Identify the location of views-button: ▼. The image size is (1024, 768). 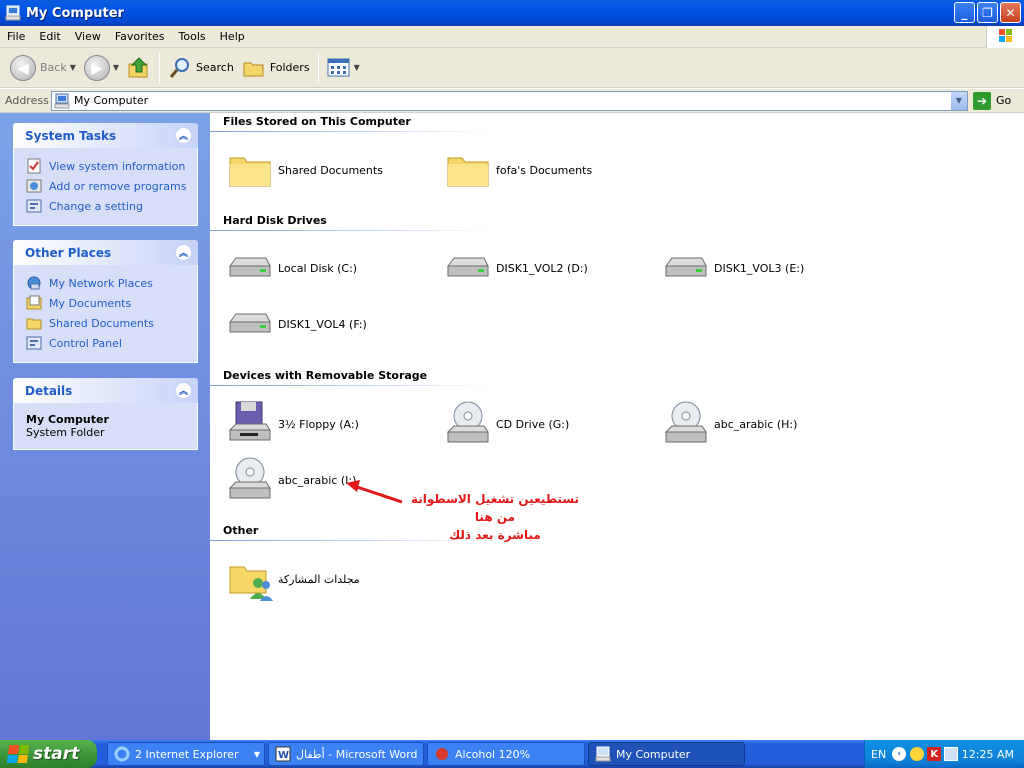
(343, 68).